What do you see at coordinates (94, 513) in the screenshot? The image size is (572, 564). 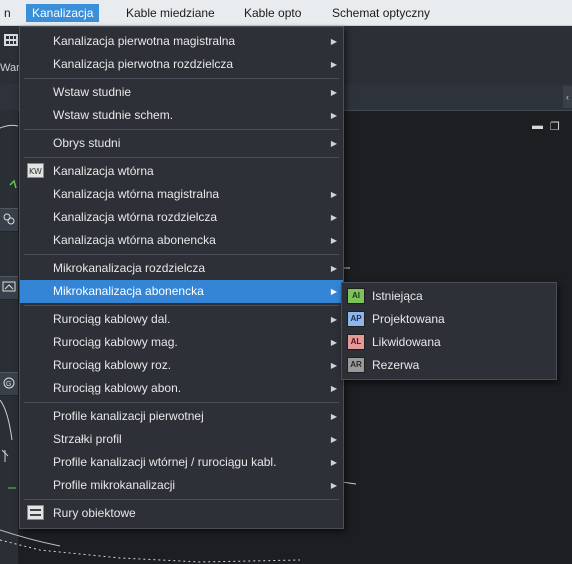 I see `menu-item-label: Rury obiektowe` at bounding box center [94, 513].